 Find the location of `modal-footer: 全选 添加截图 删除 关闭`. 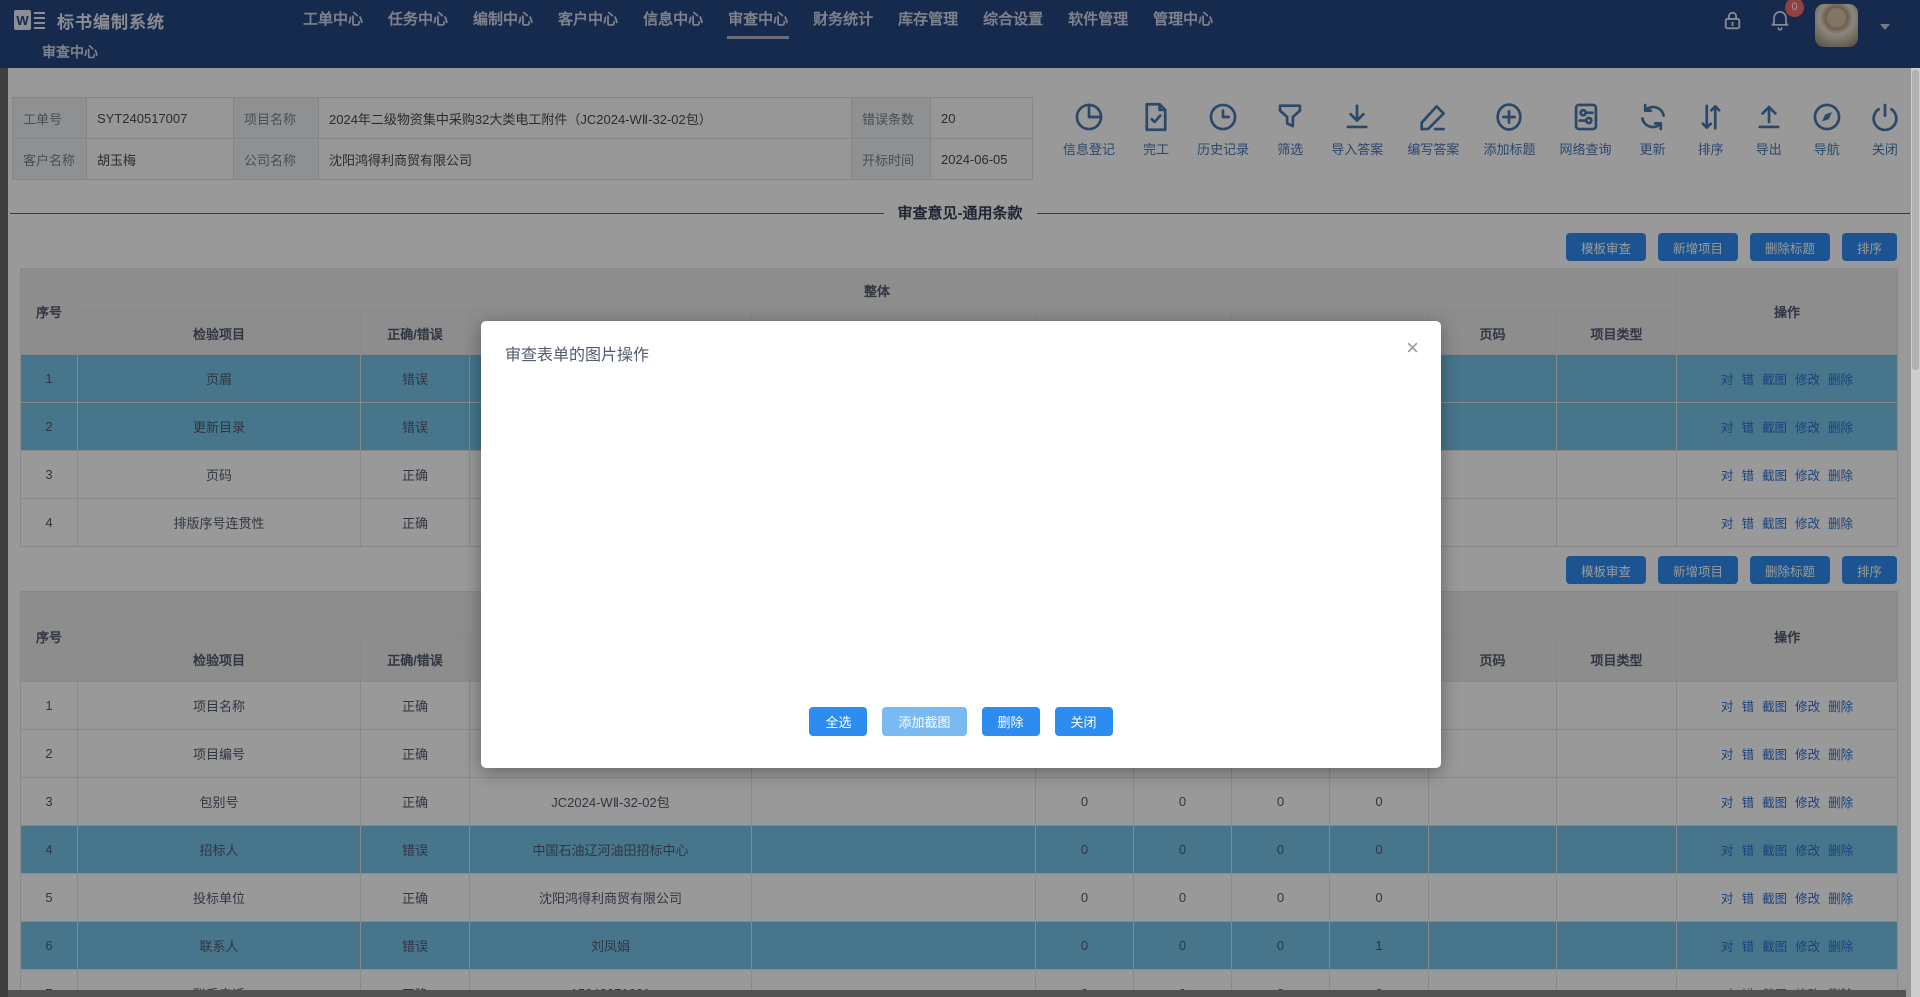

modal-footer: 全选 添加截图 删除 关闭 is located at coordinates (961, 721).